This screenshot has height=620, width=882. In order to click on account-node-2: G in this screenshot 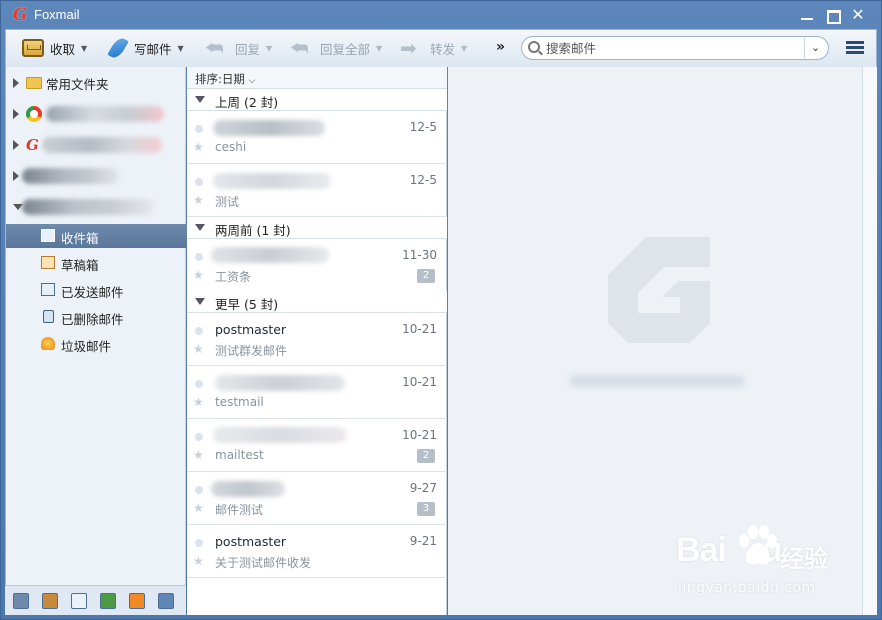, I will do `click(96, 145)`.